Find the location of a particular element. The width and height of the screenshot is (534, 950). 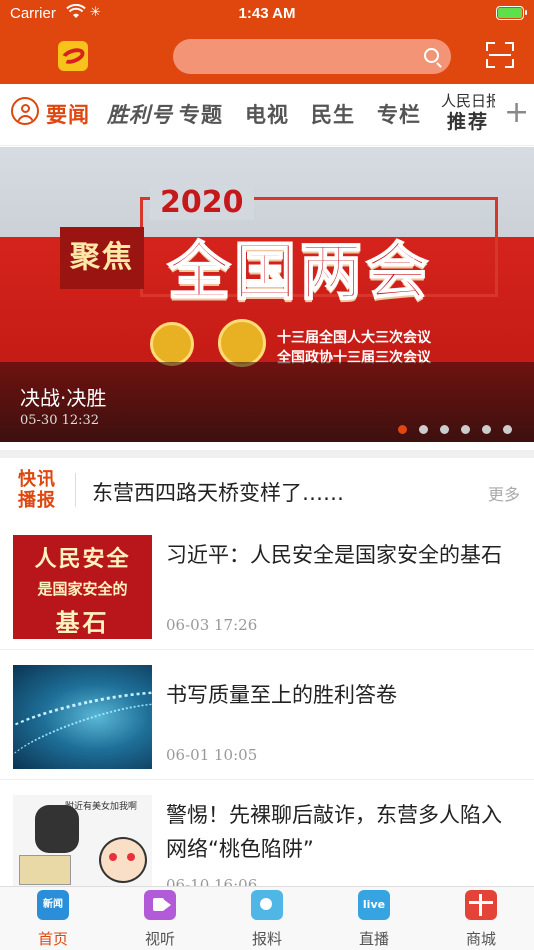

status-bar: Carrier ✳ 1:43 AM is located at coordinates (267, 14).